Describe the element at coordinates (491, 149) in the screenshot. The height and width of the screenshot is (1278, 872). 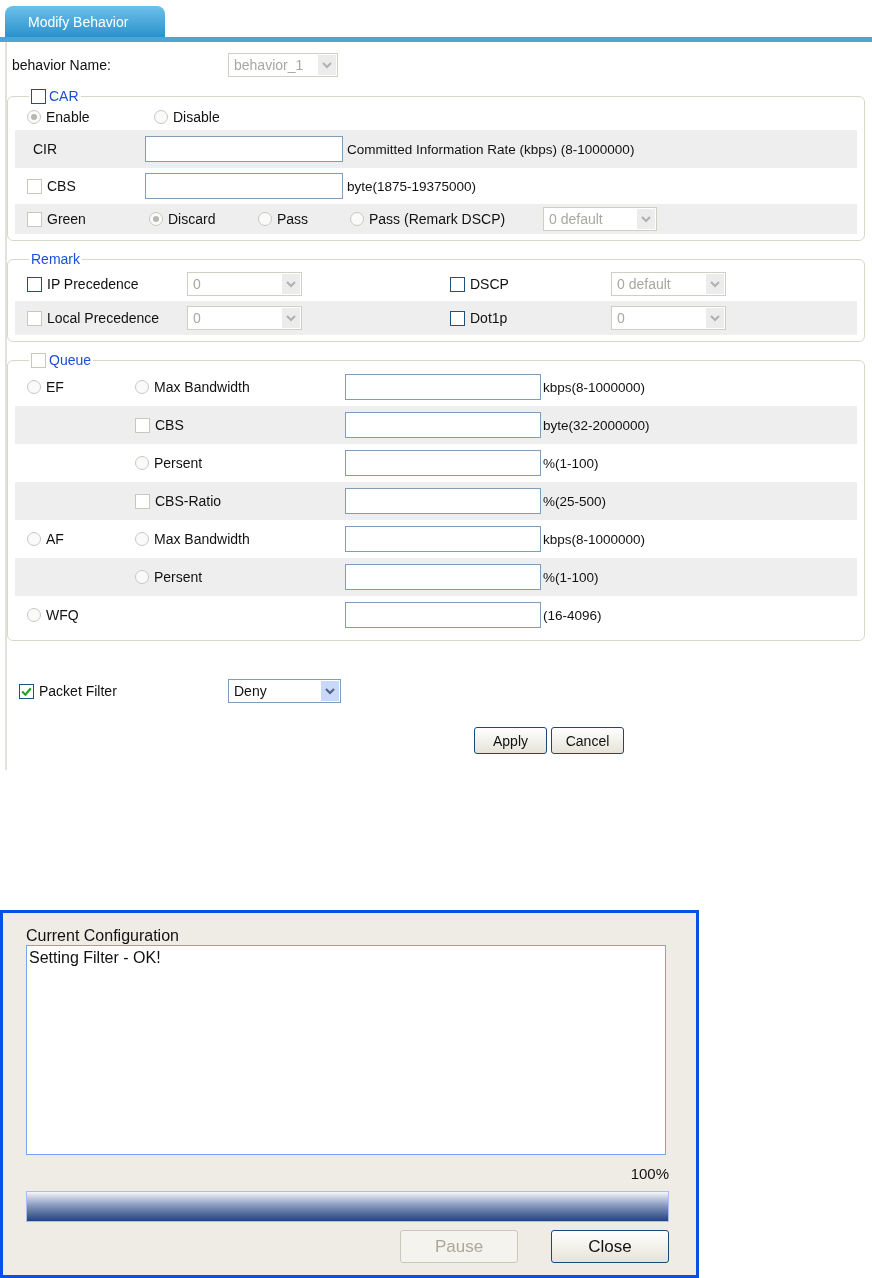
I see `range-hint: Committed Information Rate (kbps) (8-1000000)` at that location.